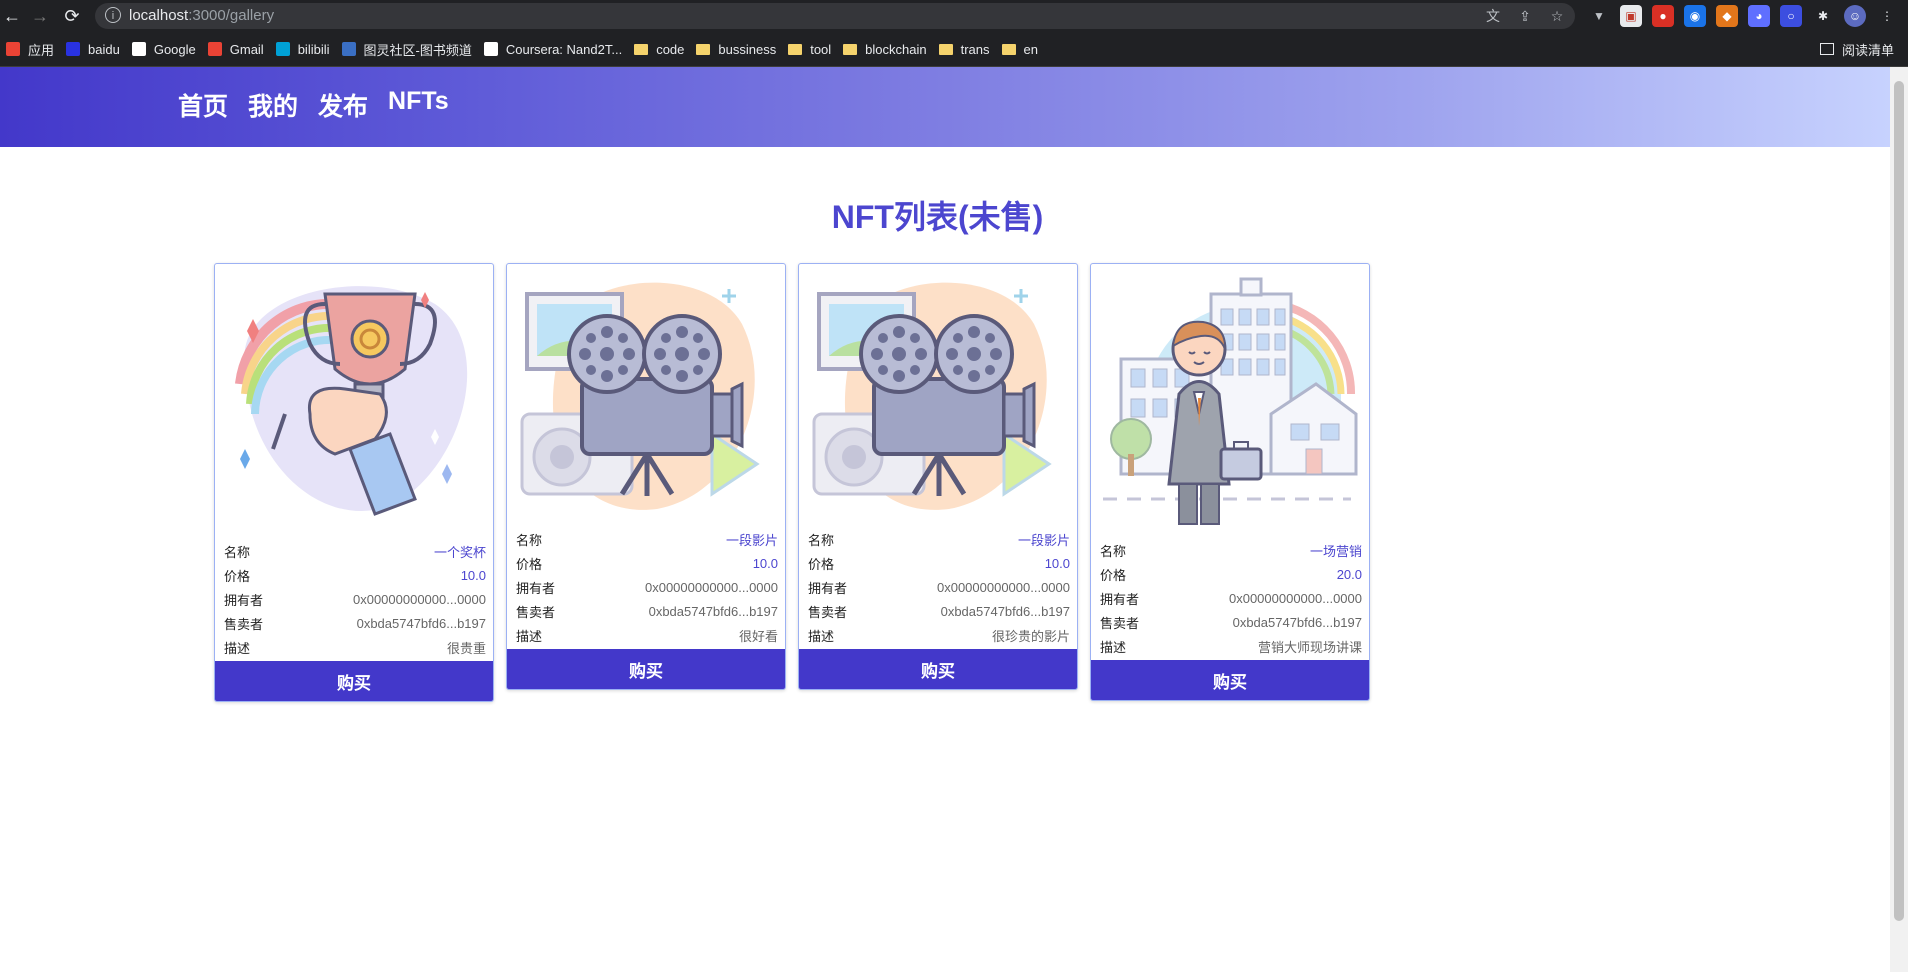 This screenshot has height=972, width=1908. What do you see at coordinates (1231, 550) in the screenshot?
I see `name-row: 名称 一场营销` at bounding box center [1231, 550].